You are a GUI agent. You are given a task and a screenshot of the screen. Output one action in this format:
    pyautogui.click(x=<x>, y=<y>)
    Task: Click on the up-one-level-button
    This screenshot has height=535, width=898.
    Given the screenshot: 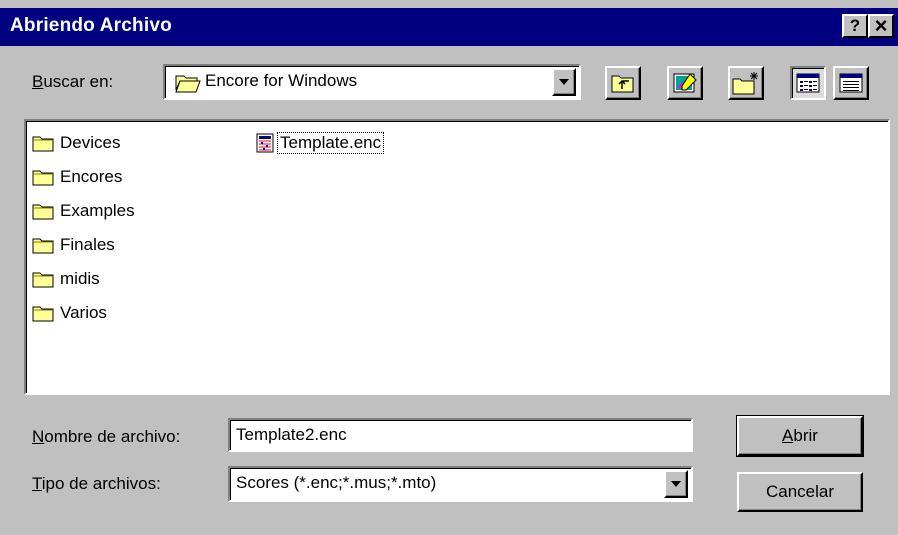 What is the action you would take?
    pyautogui.click(x=623, y=83)
    